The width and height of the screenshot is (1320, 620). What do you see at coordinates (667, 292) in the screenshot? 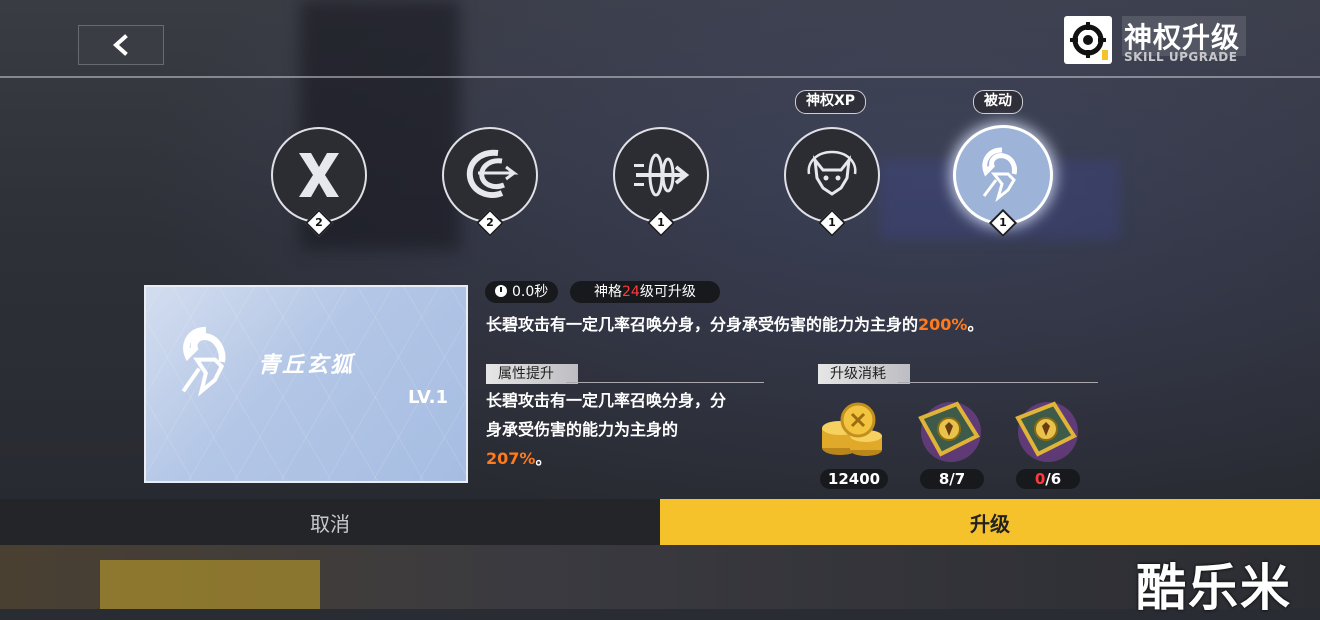
I see `requirement-suffix: 级可升级` at bounding box center [667, 292].